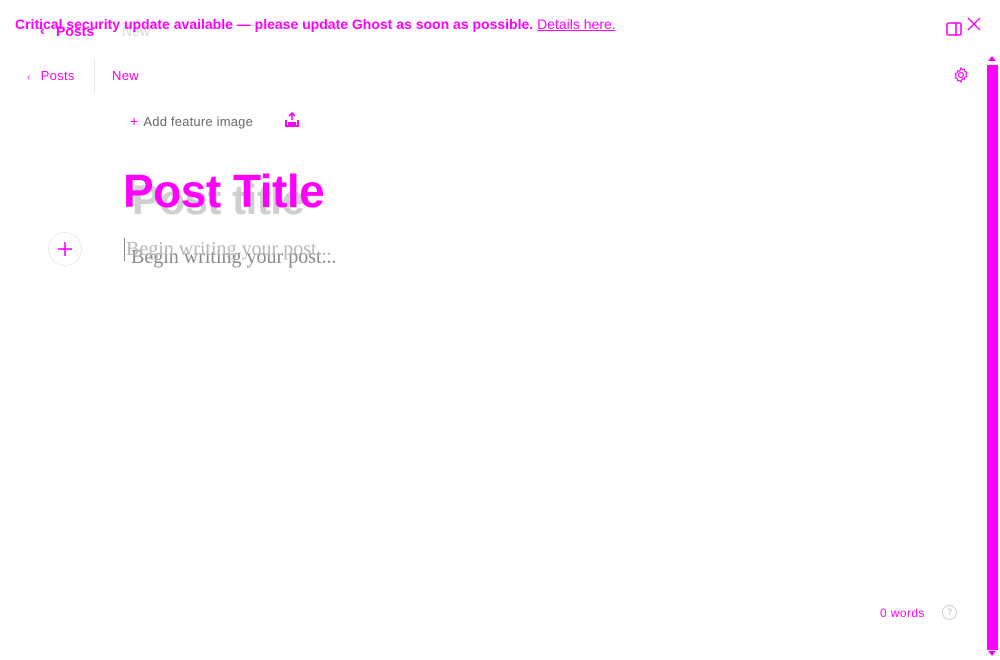  Describe the element at coordinates (224, 191) in the screenshot. I see `post-title-input: Post Title` at that location.